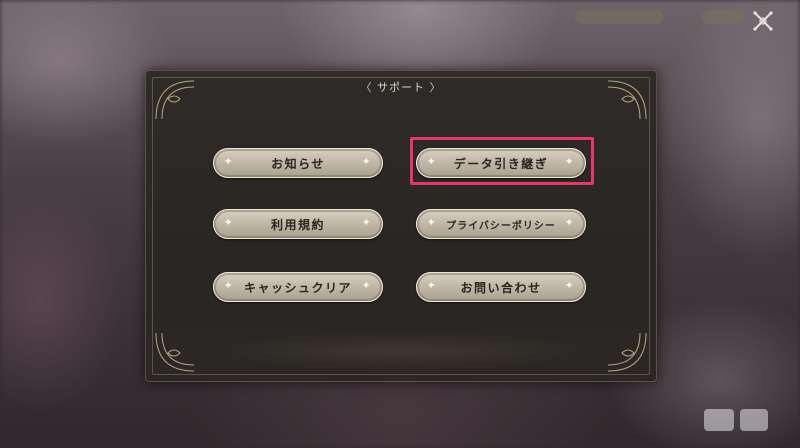 This screenshot has width=800, height=448. I want to click on title-bracket-left: 〈, so click(366, 87).